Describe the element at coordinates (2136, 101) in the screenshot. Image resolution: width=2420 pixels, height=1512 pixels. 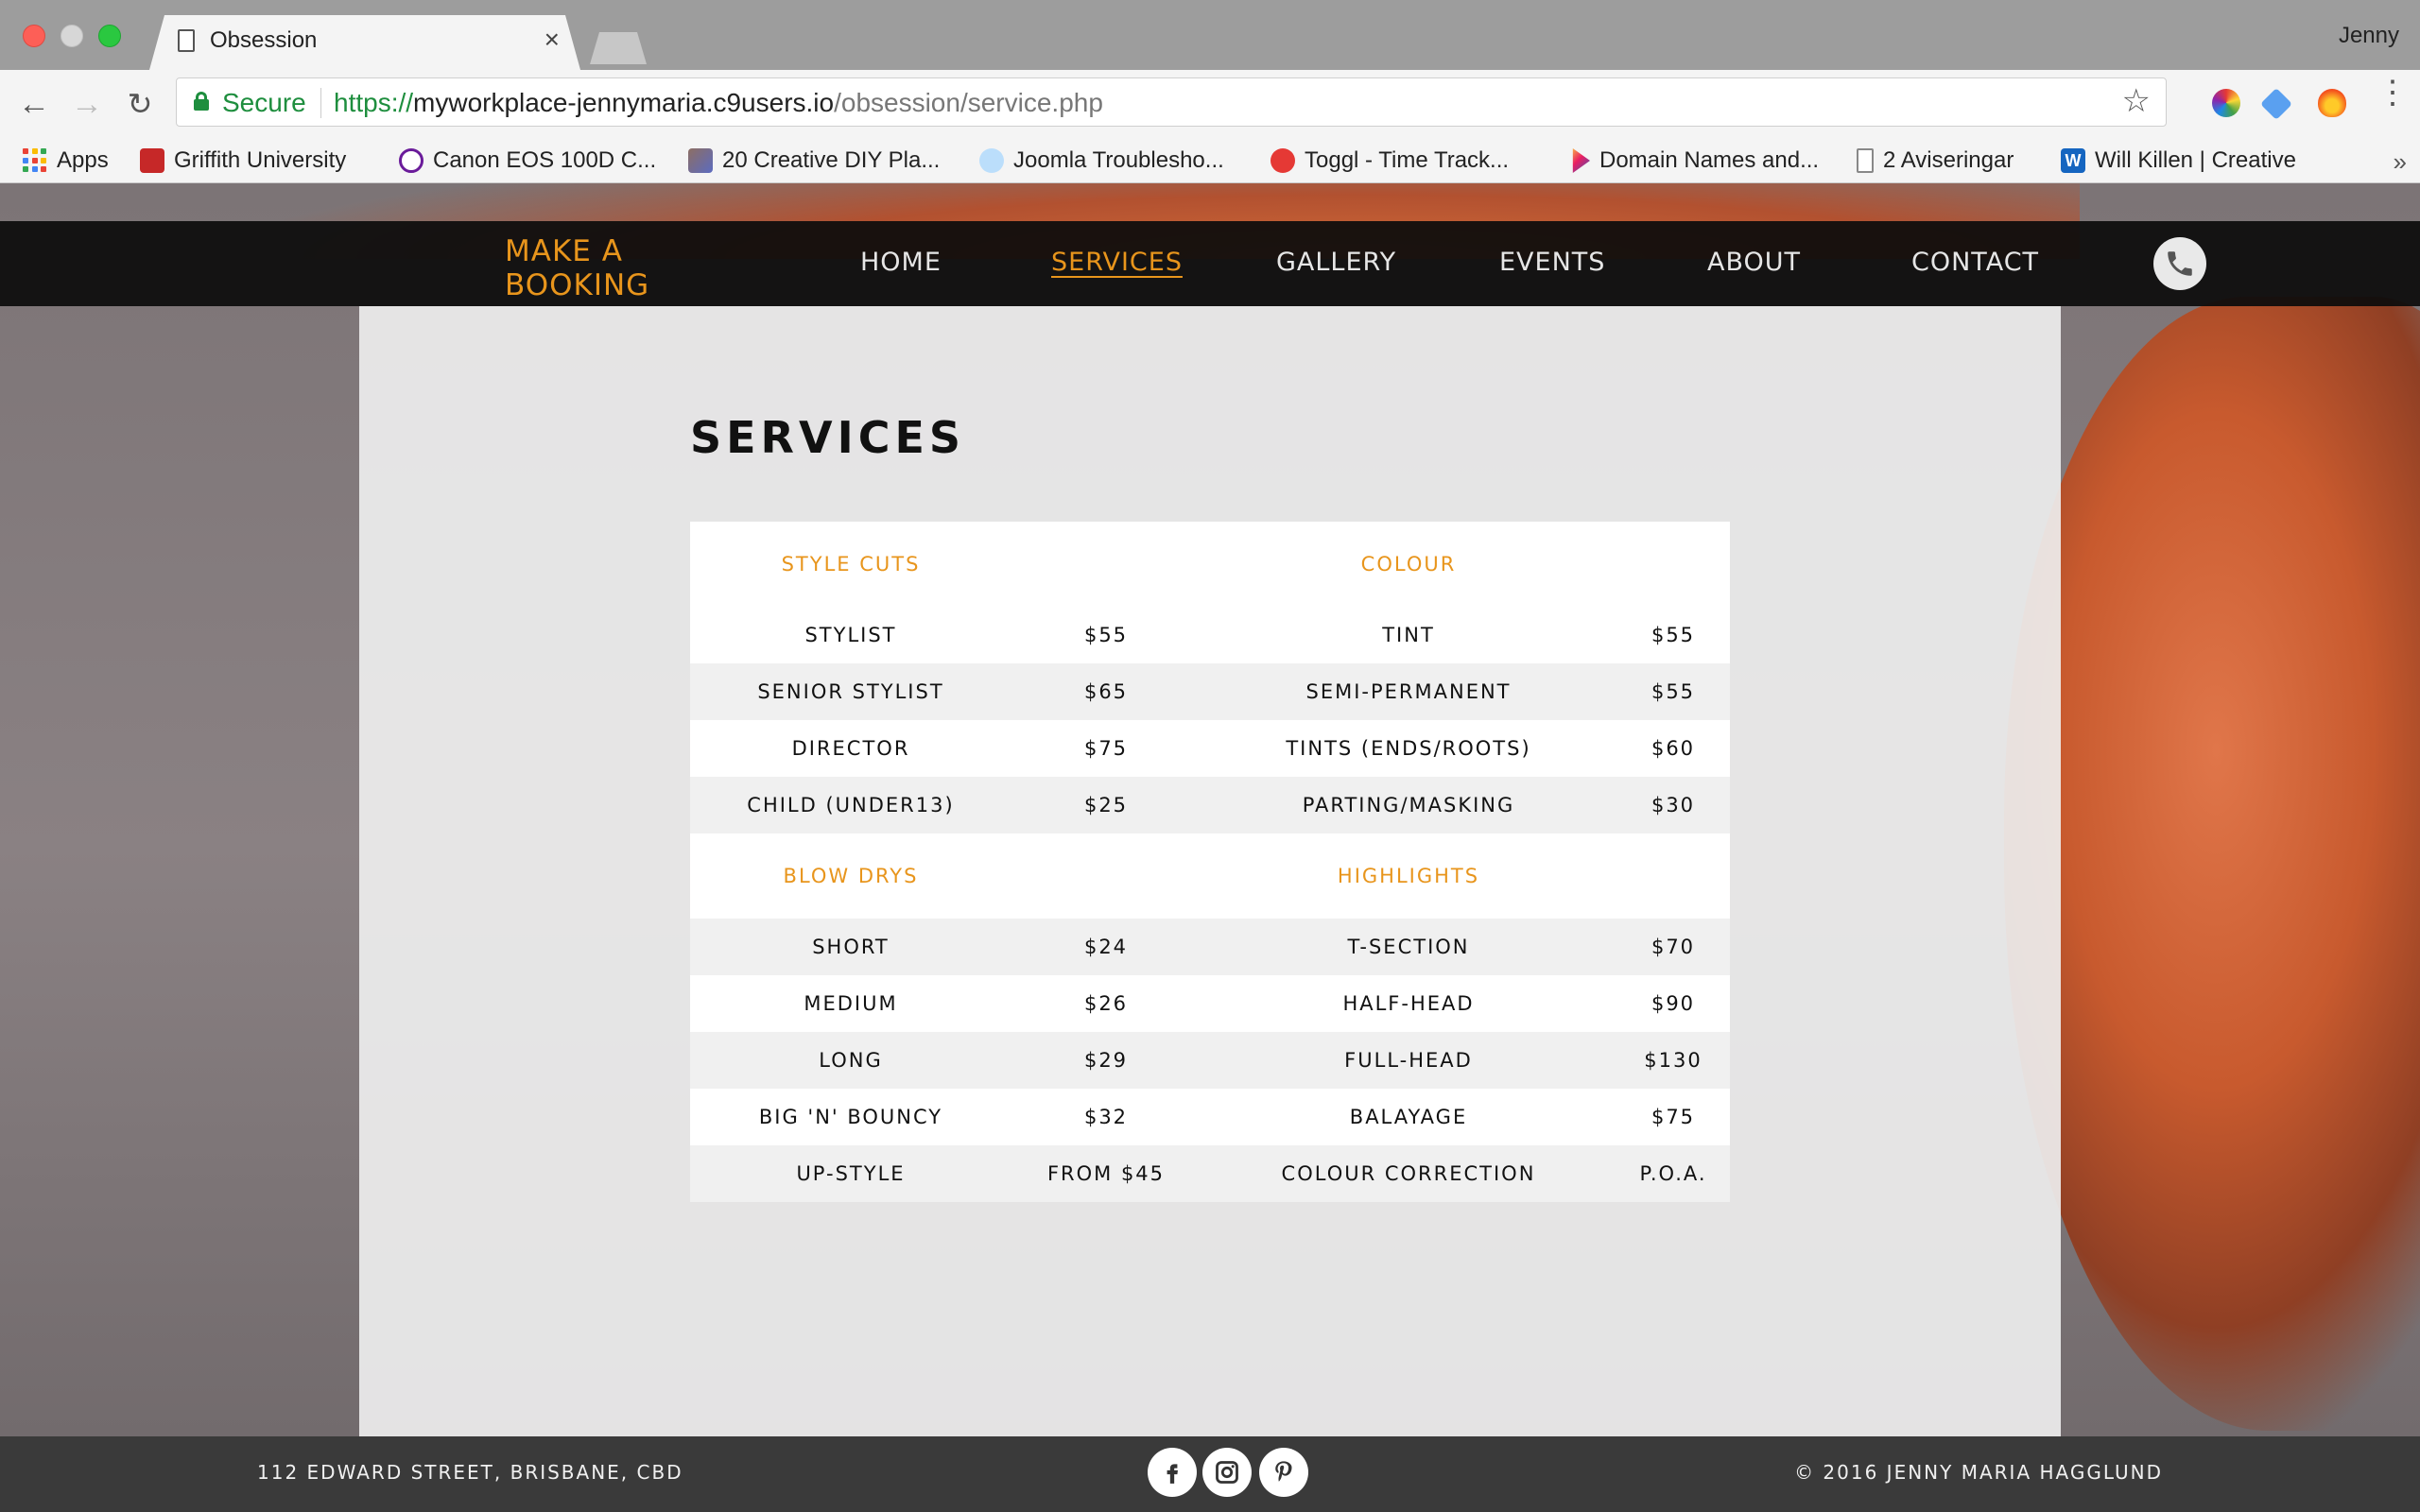
I see `bookmark-star-icon: ☆` at that location.